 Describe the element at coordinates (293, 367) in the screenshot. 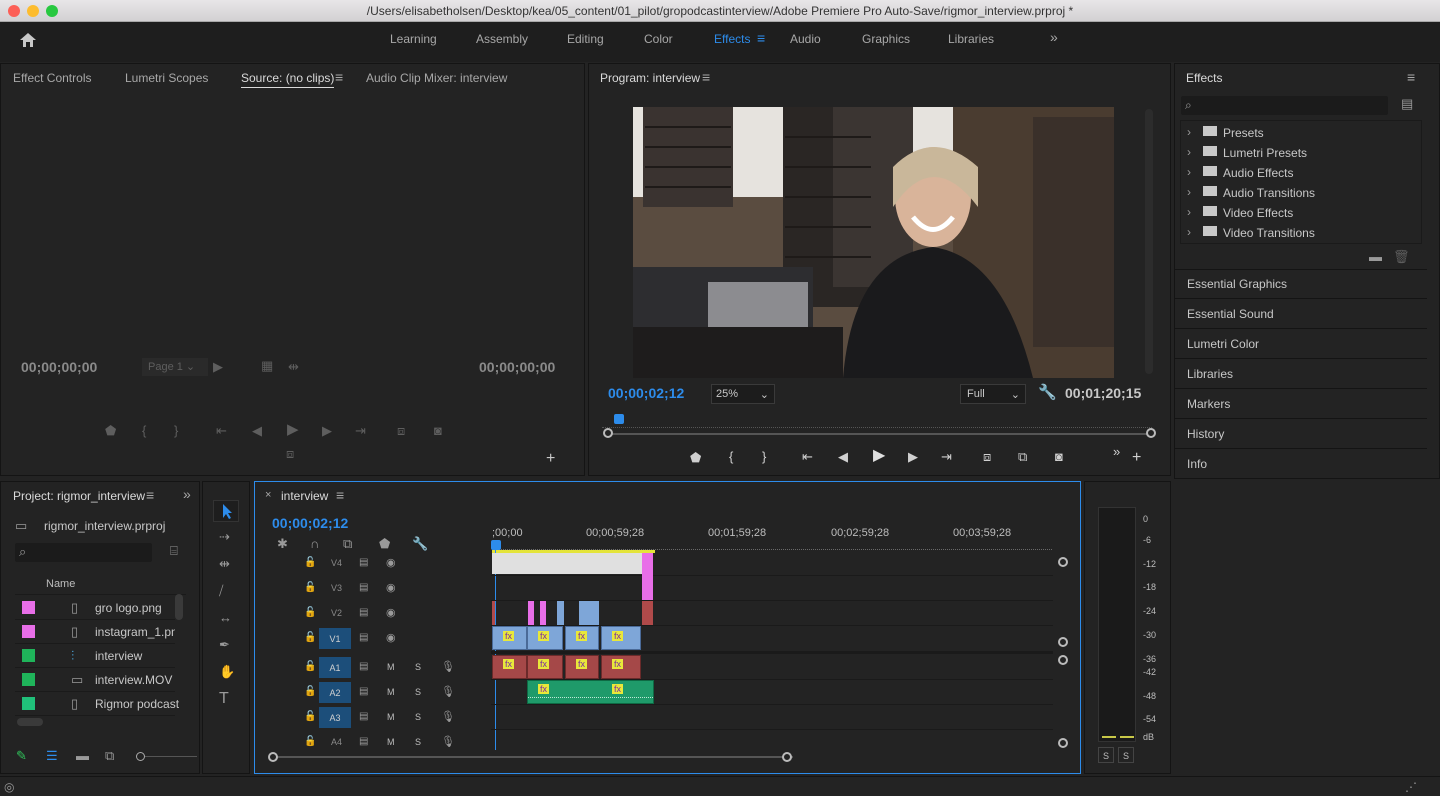

I see `fit-icon: ⇹` at that location.